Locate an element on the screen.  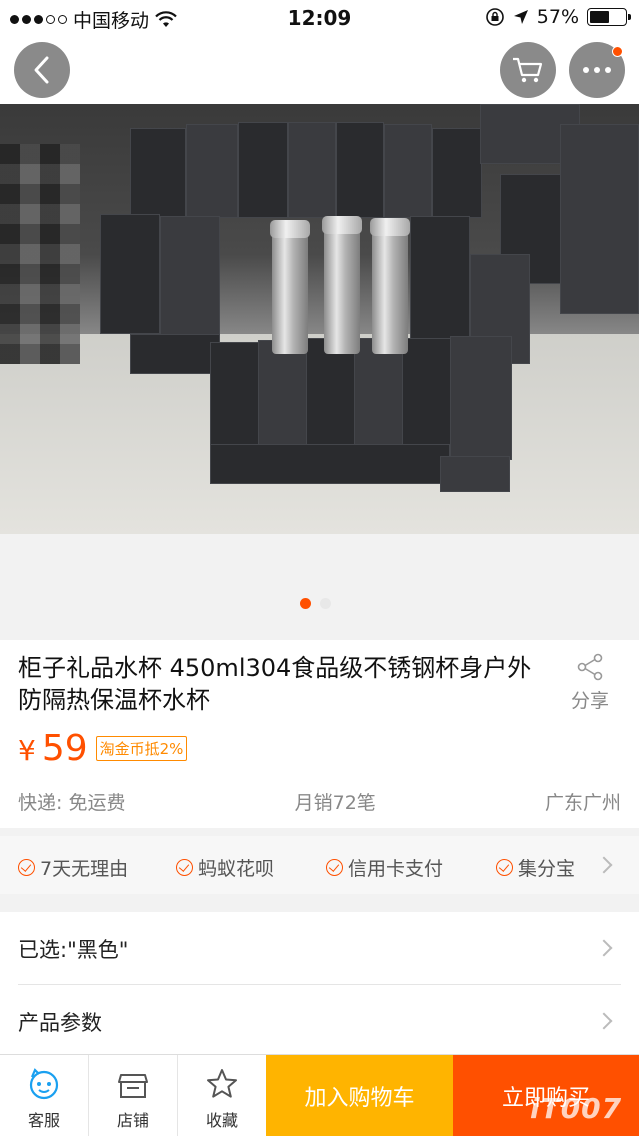
cart-icon is located at coordinates (528, 70).